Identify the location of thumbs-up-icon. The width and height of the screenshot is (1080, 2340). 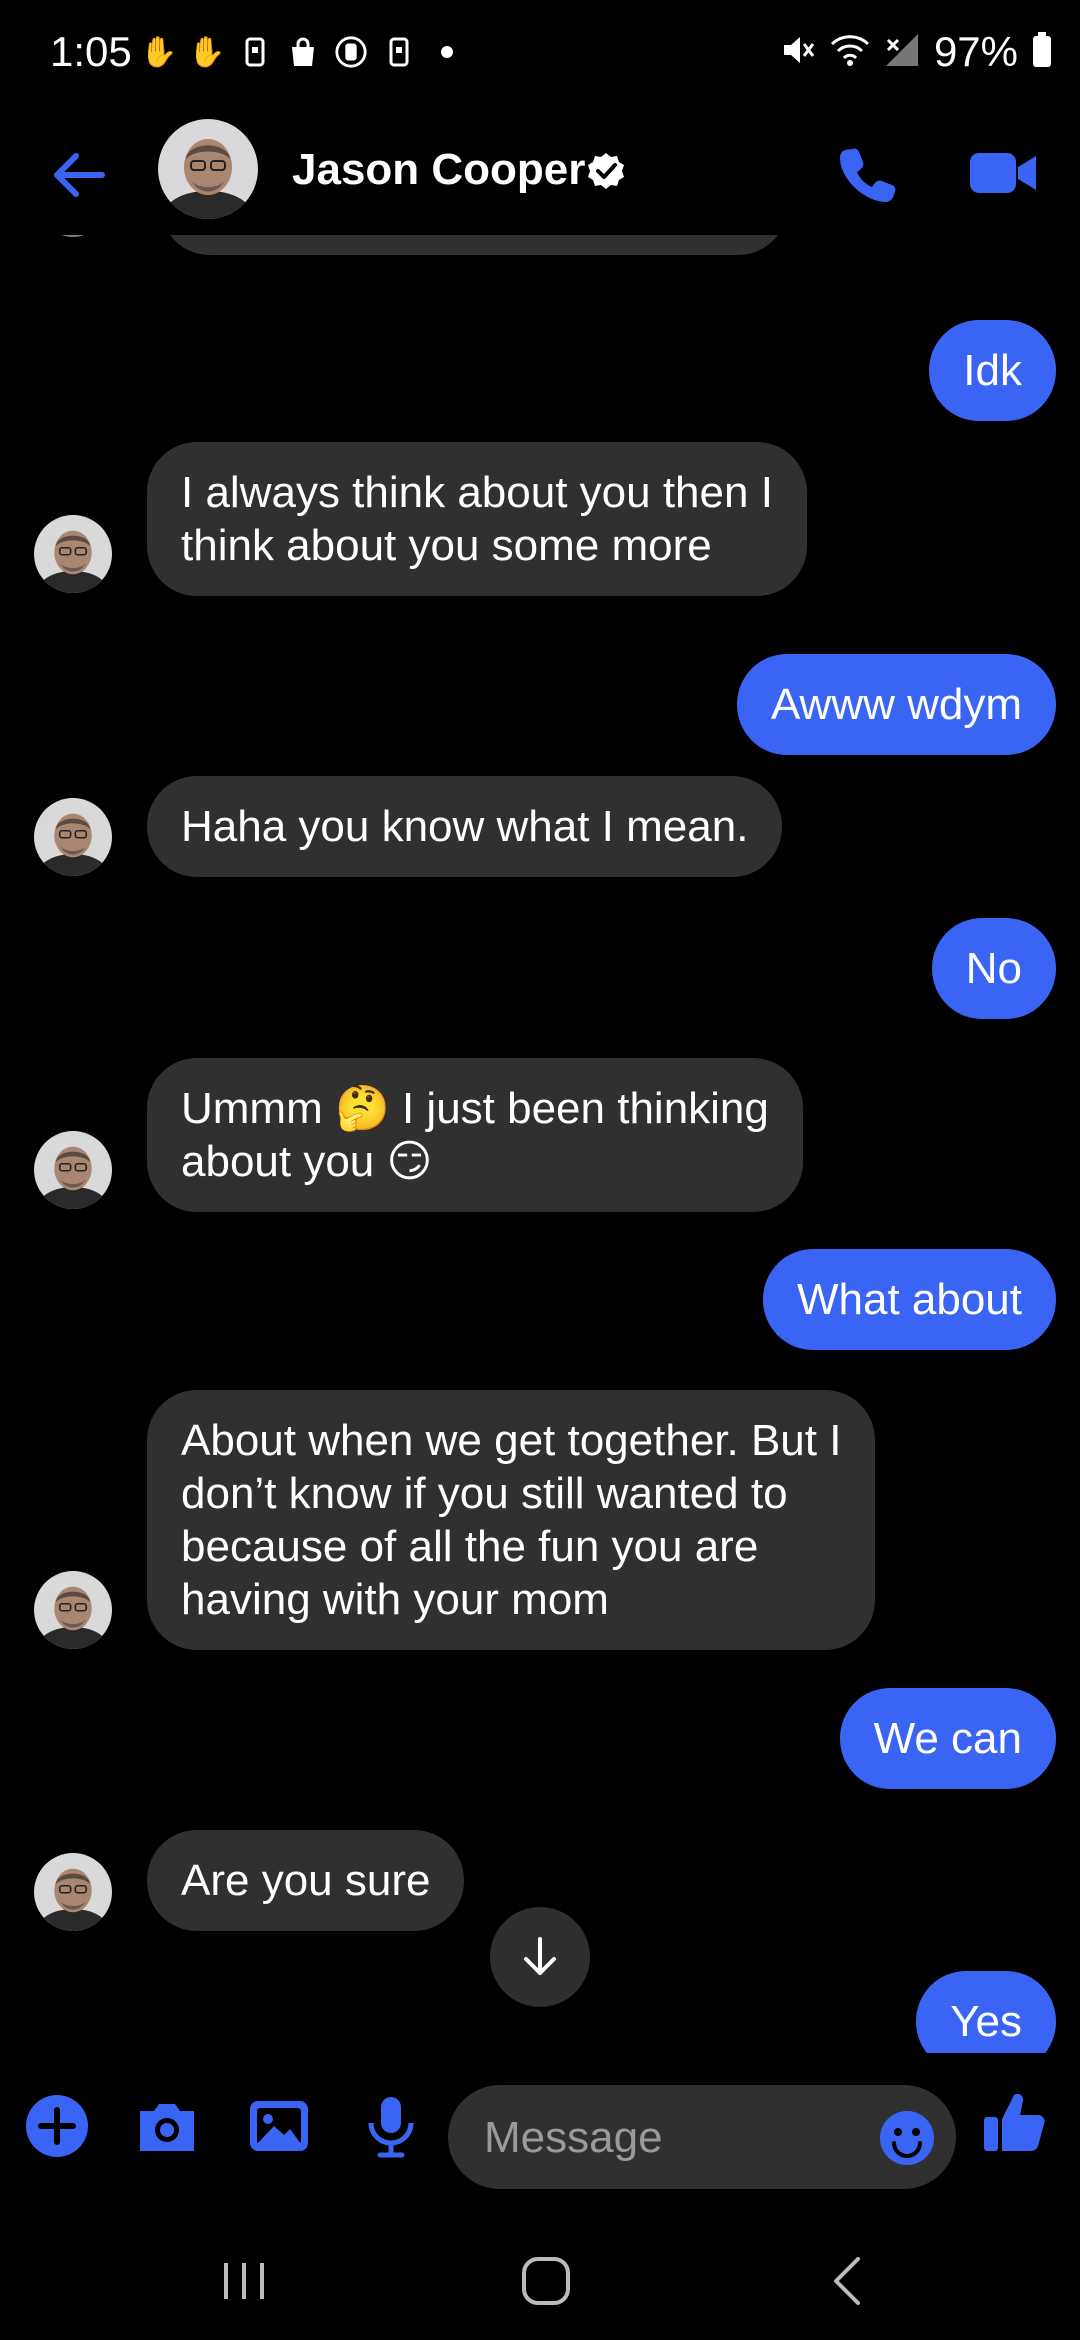
(1014, 2122).